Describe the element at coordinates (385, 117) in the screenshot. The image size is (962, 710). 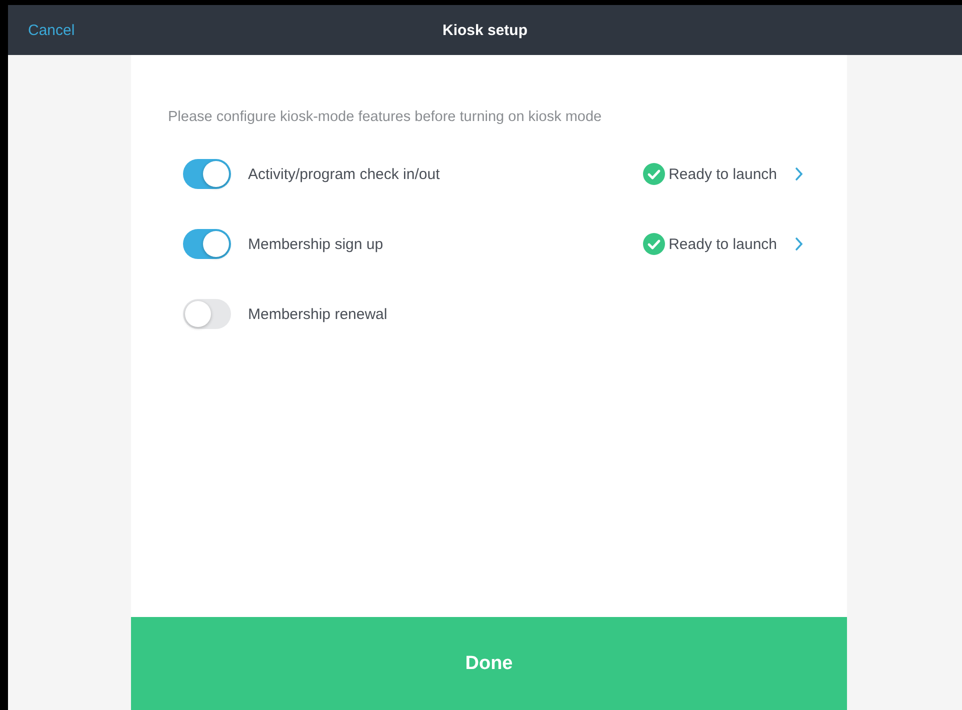
I see `intro-text: Please configure kiosk-mode features before turning on kiosk mode` at that location.